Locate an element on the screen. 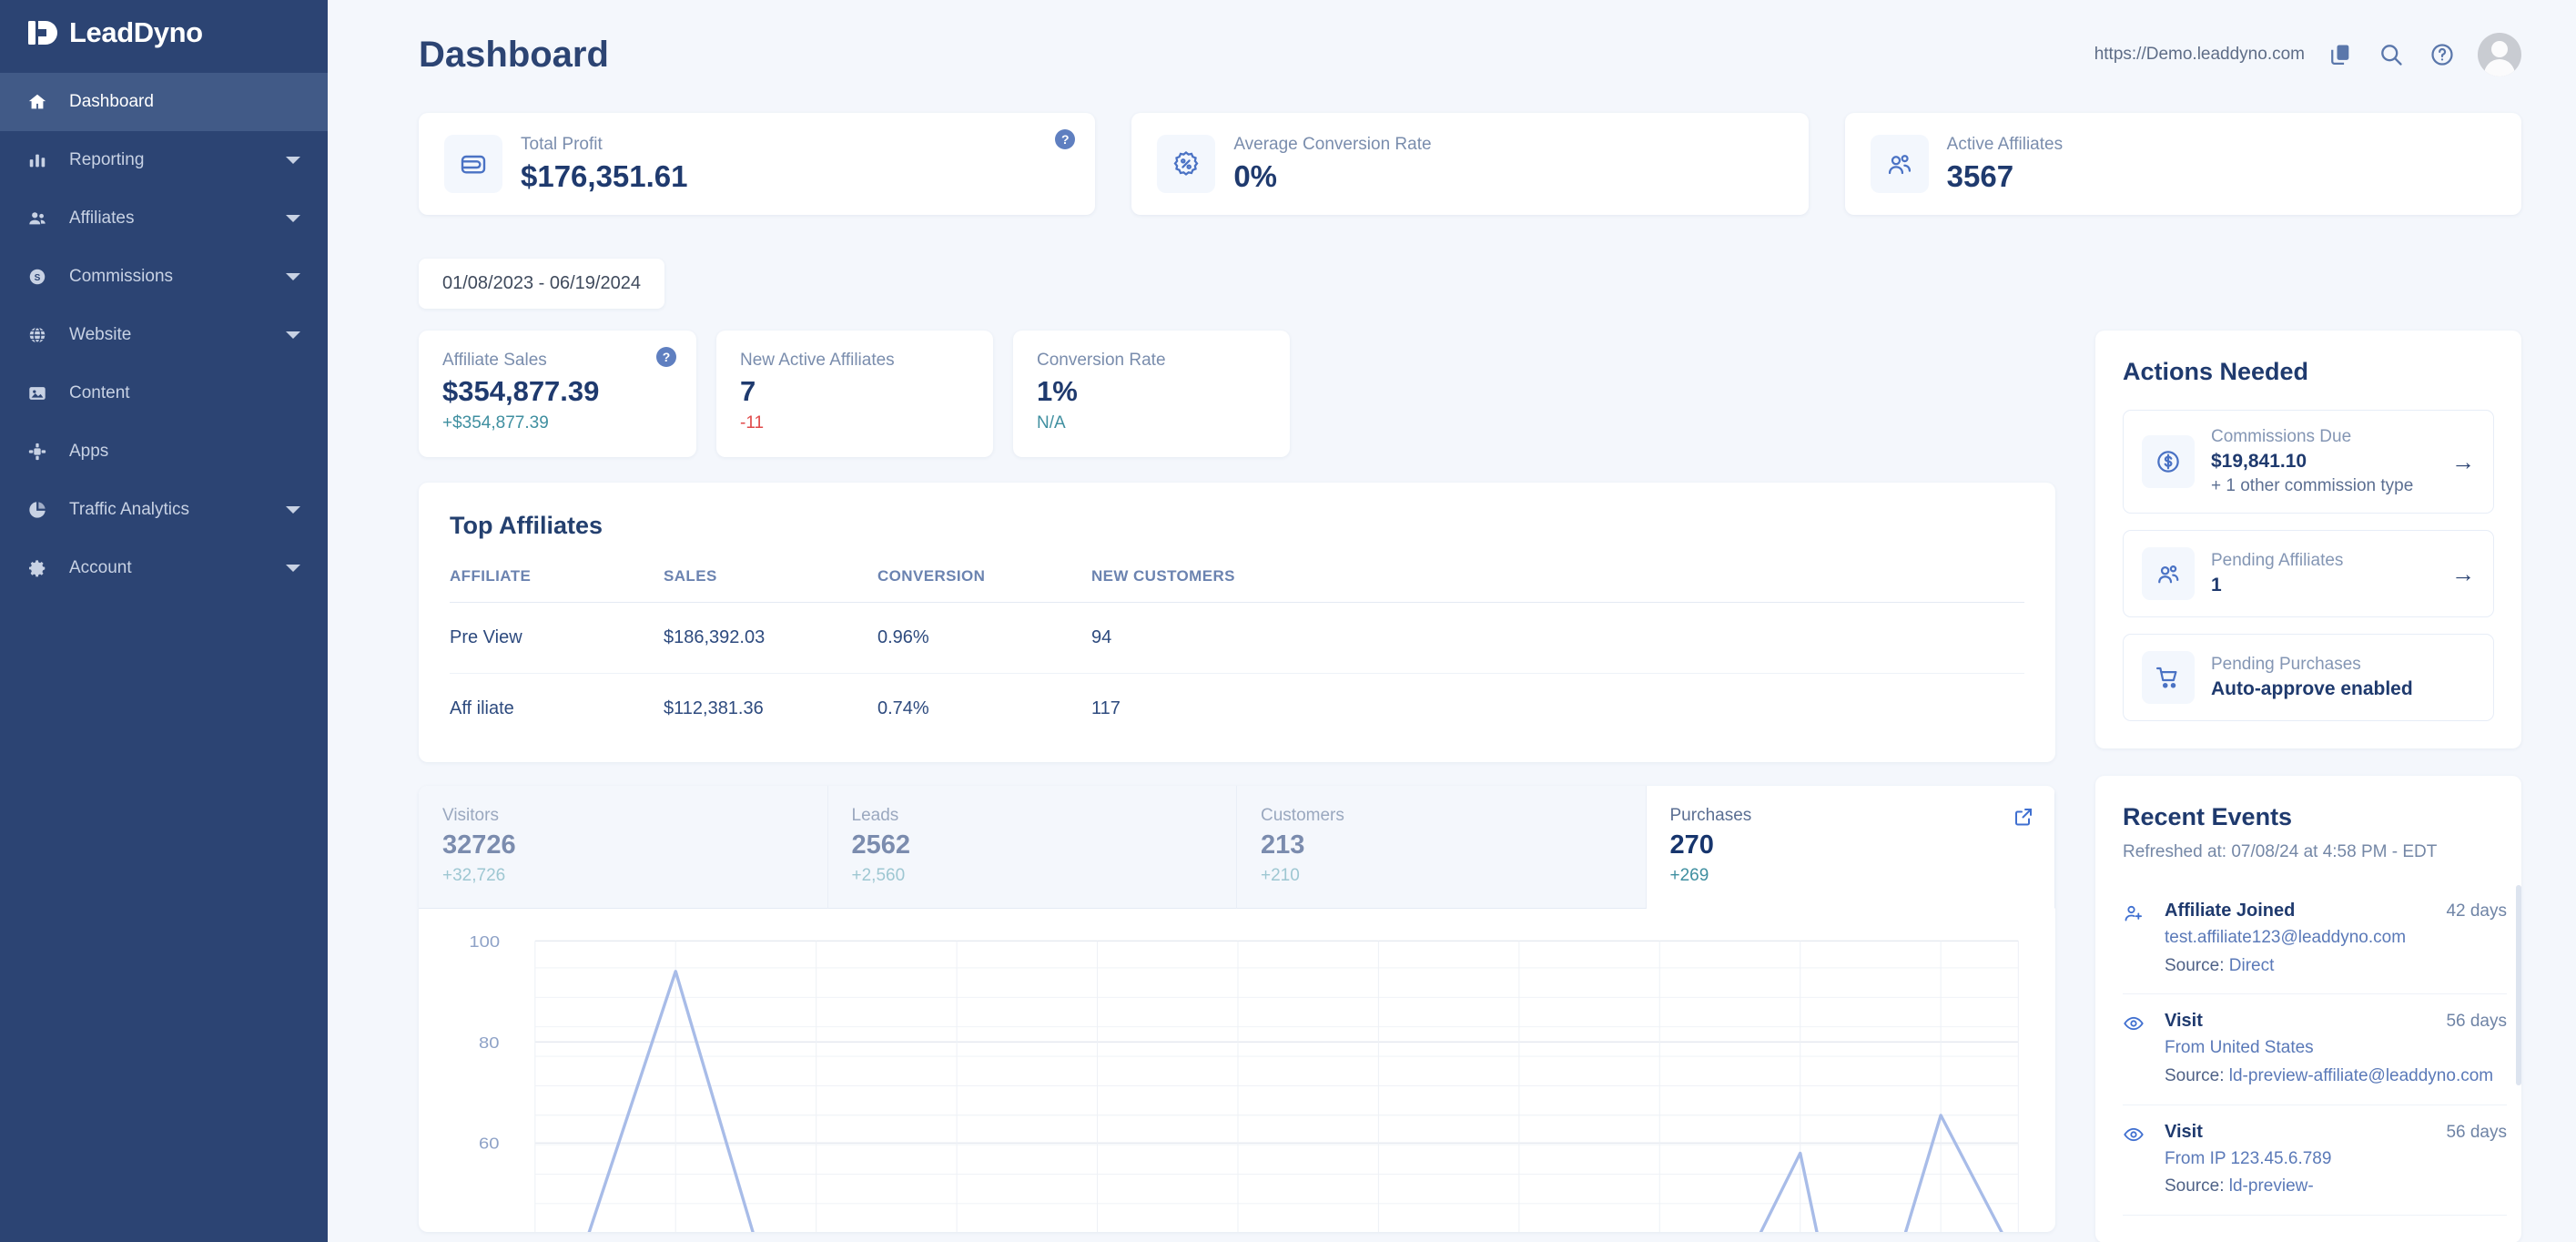  recent-events-scrollbar is located at coordinates (2518, 1021).